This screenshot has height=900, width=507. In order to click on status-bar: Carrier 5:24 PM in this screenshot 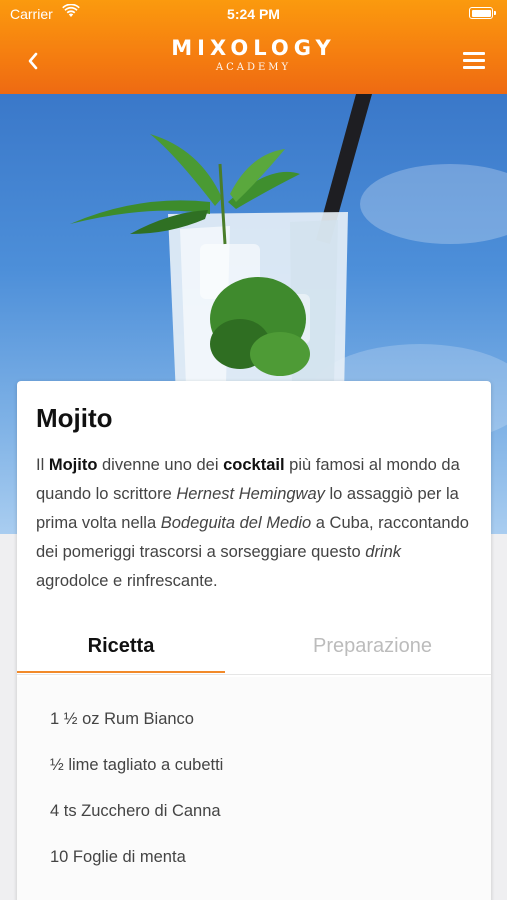, I will do `click(253, 14)`.